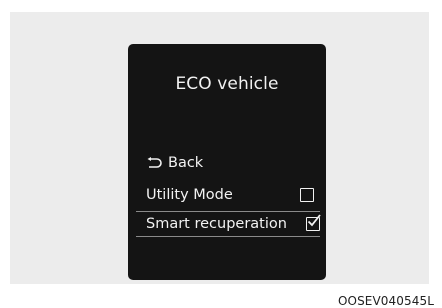 The width and height of the screenshot is (442, 308). I want to click on utility-mode-label: Utility Mode, so click(189, 195).